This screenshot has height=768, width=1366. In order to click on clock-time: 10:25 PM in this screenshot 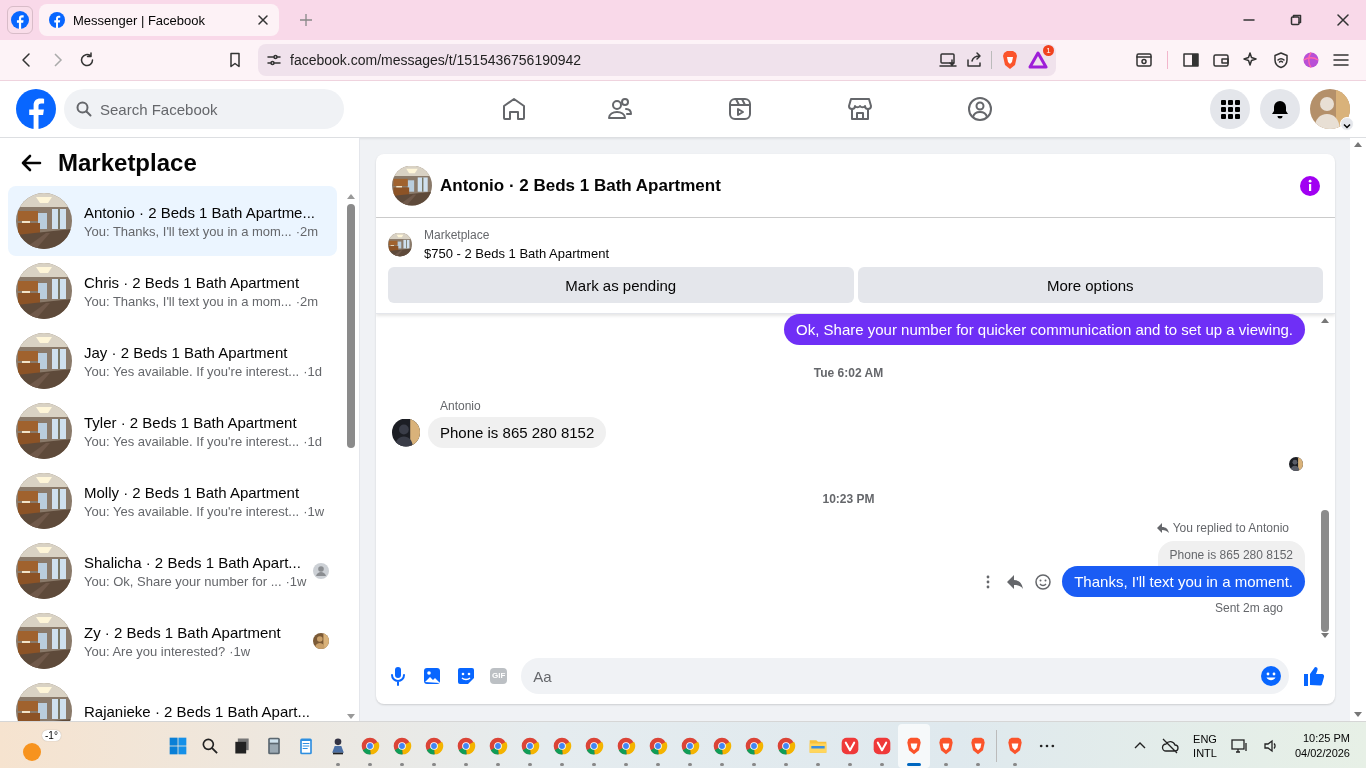, I will do `click(1326, 738)`.